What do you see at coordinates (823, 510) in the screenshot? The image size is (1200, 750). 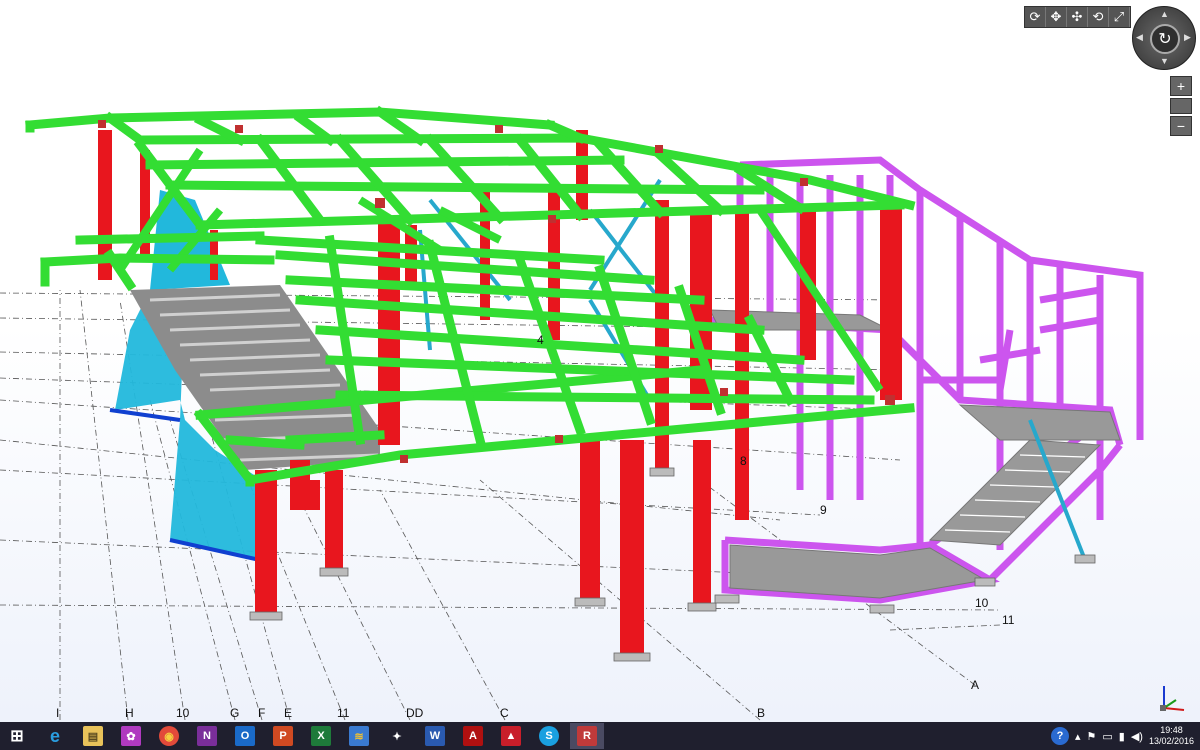 I see `grid-label: 9` at bounding box center [823, 510].